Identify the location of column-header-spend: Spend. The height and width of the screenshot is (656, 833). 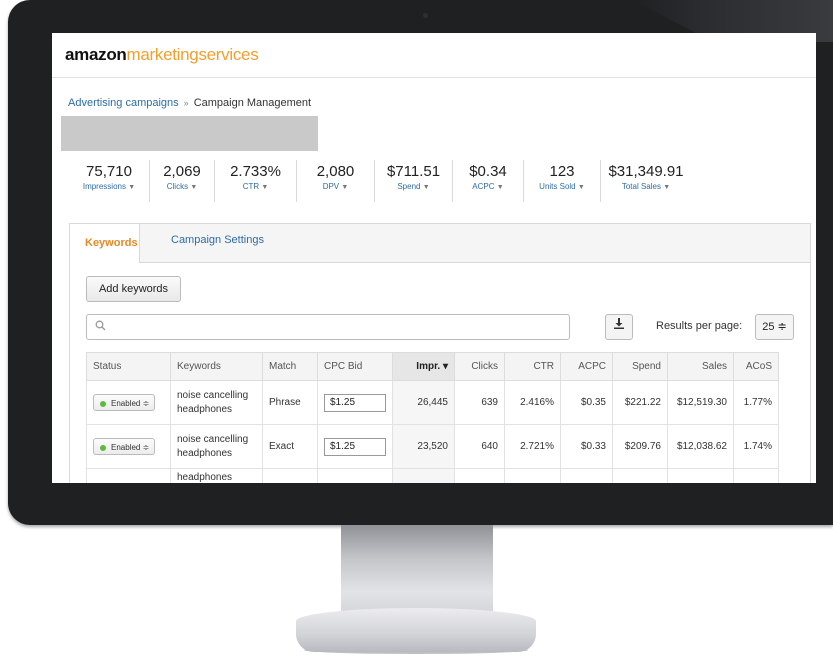
(640, 366).